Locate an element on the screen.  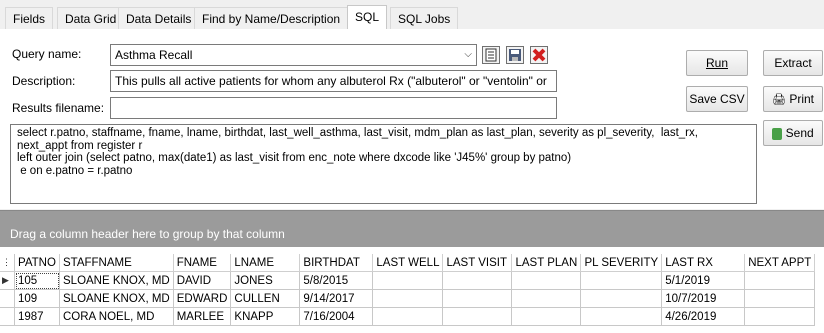
save-csv-button: Save CSV is located at coordinates (717, 99).